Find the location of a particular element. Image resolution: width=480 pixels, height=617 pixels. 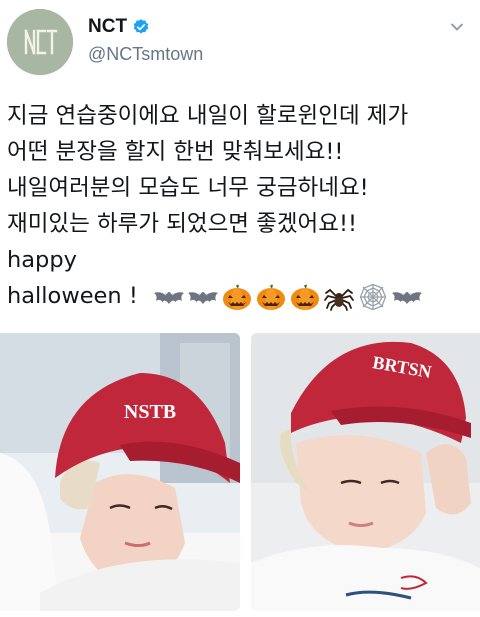

chevron-down-icon is located at coordinates (457, 27).